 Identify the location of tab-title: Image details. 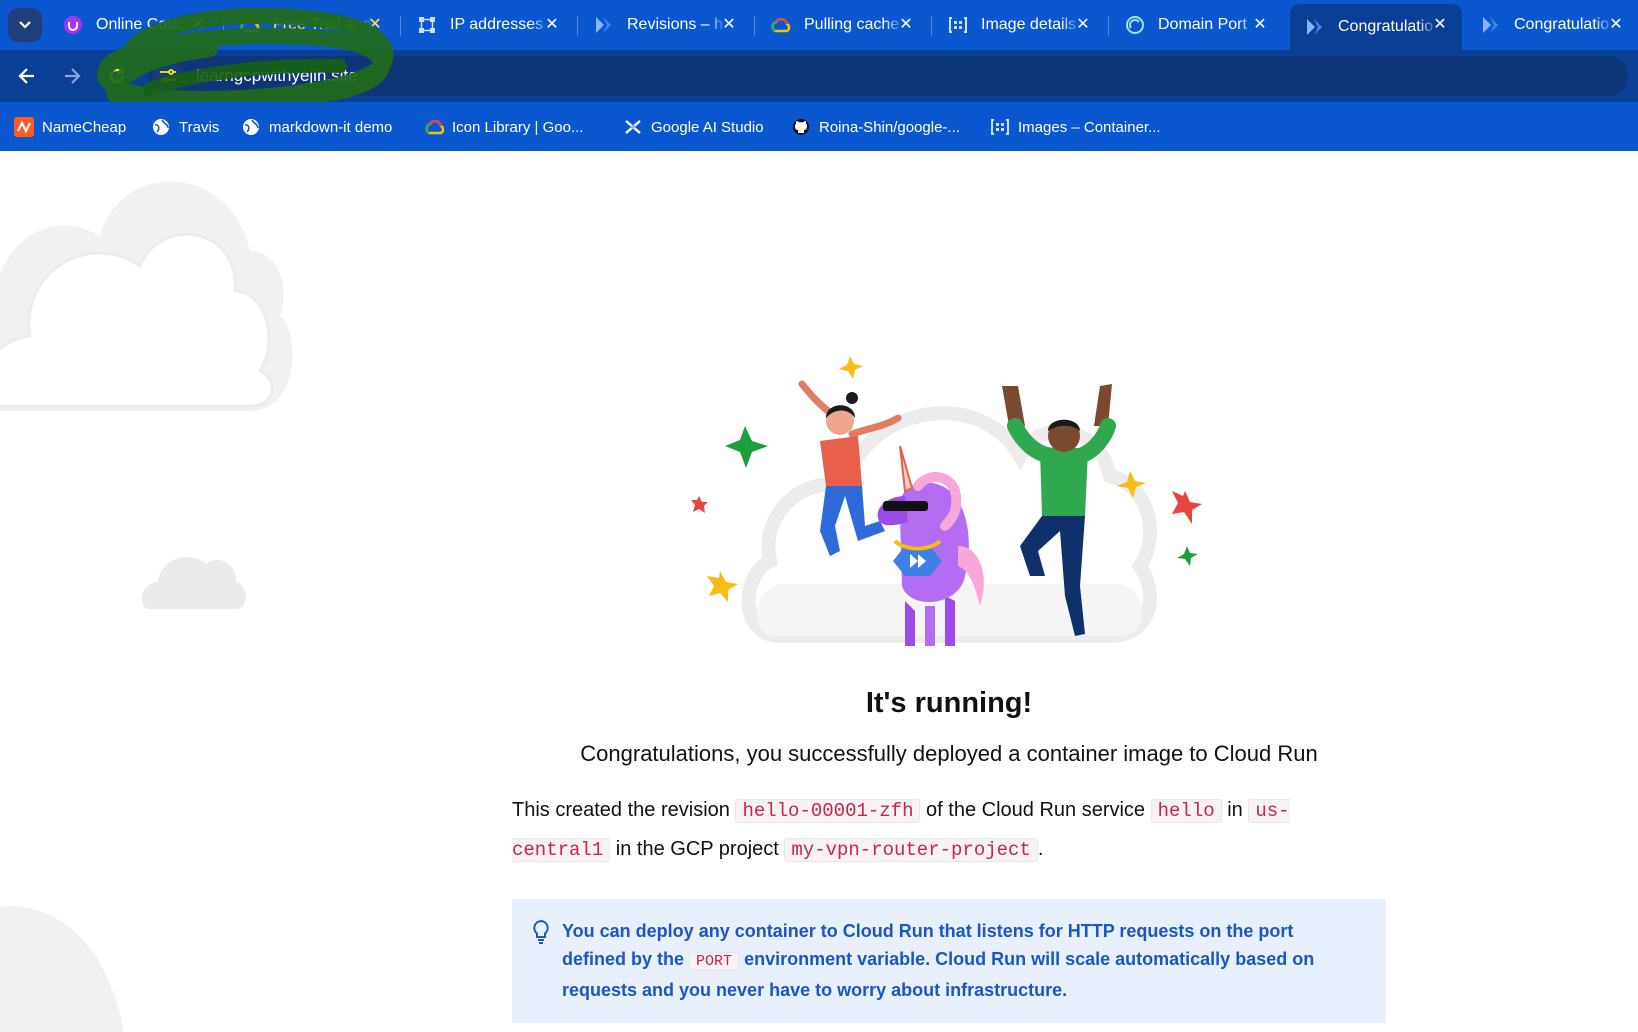
(1029, 24).